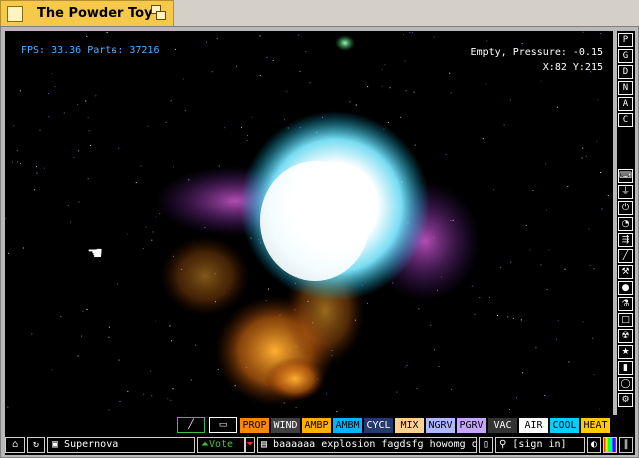 This screenshot has height=458, width=639. Describe the element at coordinates (267, 444) in the screenshot. I see `tag-icon: ▤` at that location.